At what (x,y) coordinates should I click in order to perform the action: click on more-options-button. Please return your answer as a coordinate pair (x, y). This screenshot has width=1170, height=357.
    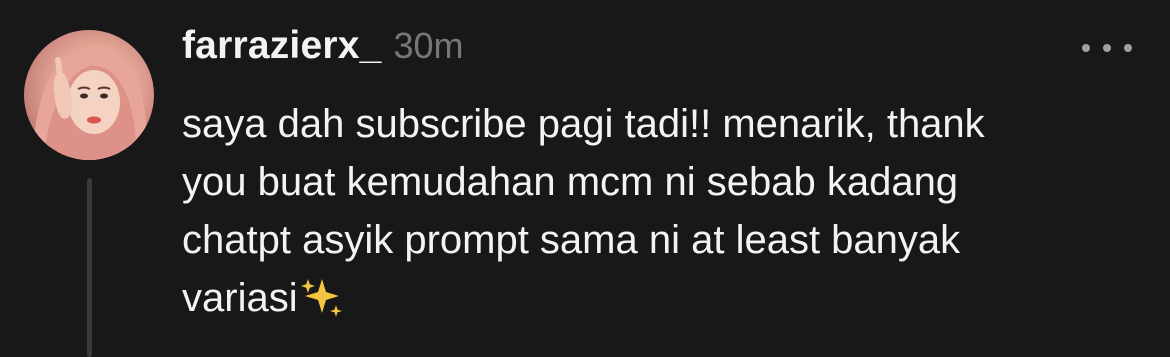
    Looking at the image, I should click on (1107, 48).